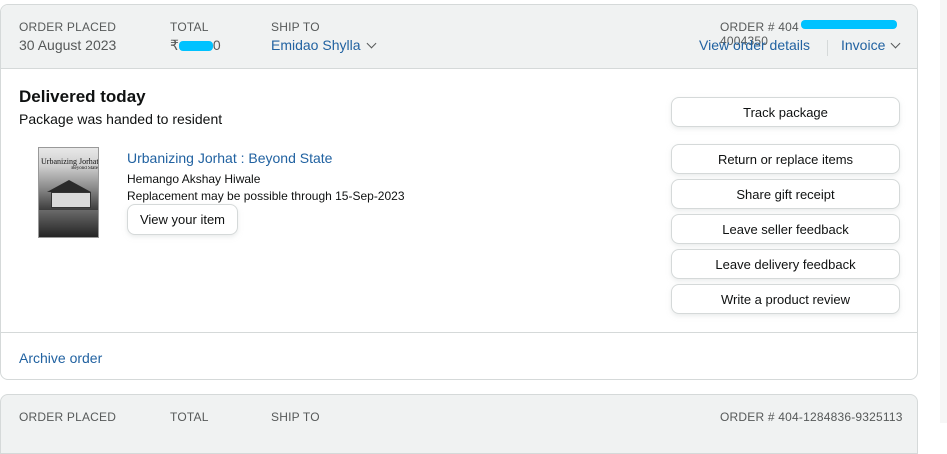 The image size is (947, 454). I want to click on product-title-link: Urbanizing Jorhat : Beyond State, so click(229, 158).